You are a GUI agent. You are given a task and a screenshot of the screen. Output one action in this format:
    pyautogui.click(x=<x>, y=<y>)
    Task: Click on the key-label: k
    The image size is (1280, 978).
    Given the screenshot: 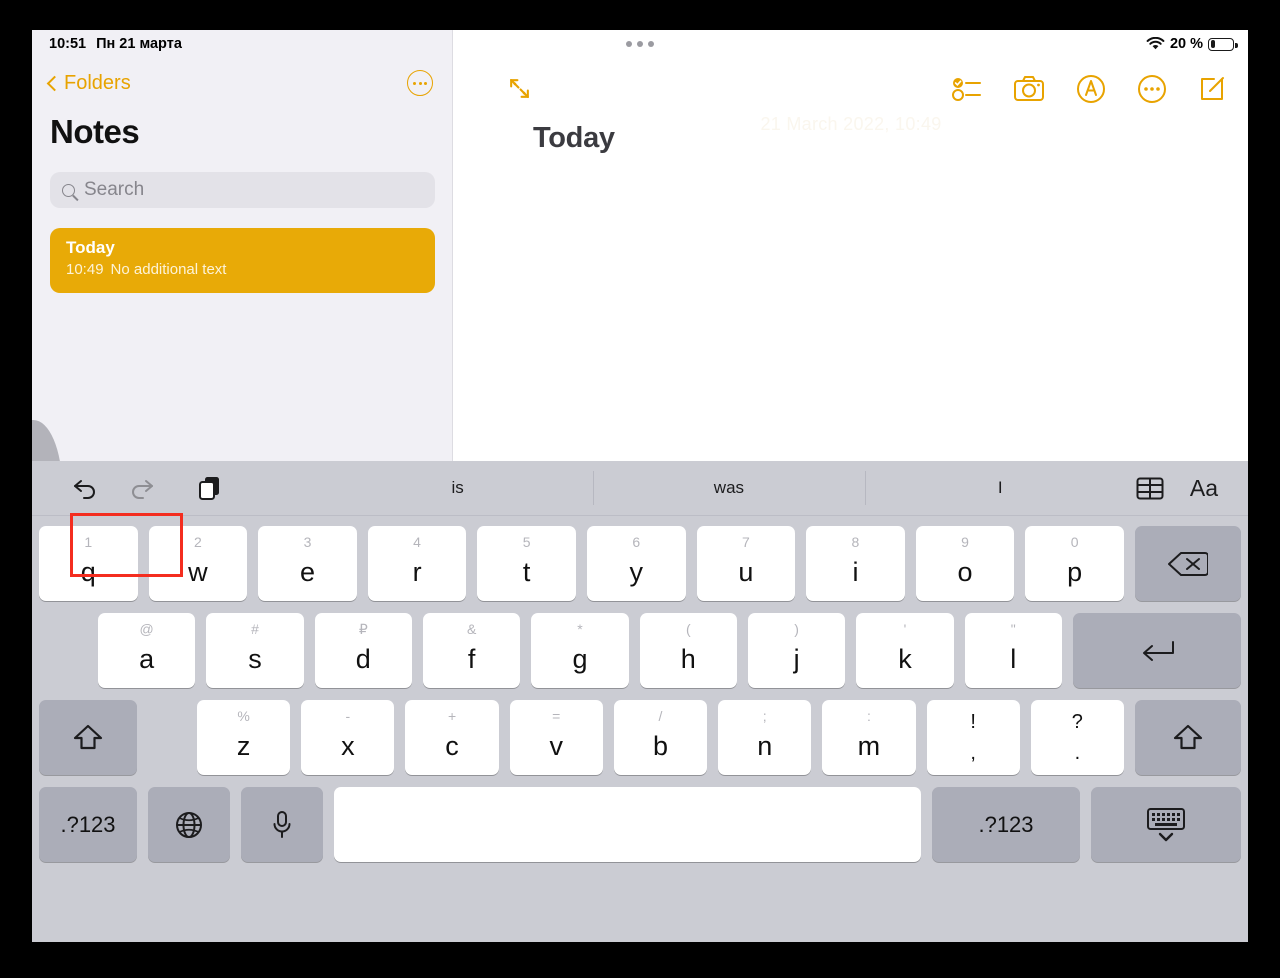 What is the action you would take?
    pyautogui.click(x=905, y=659)
    